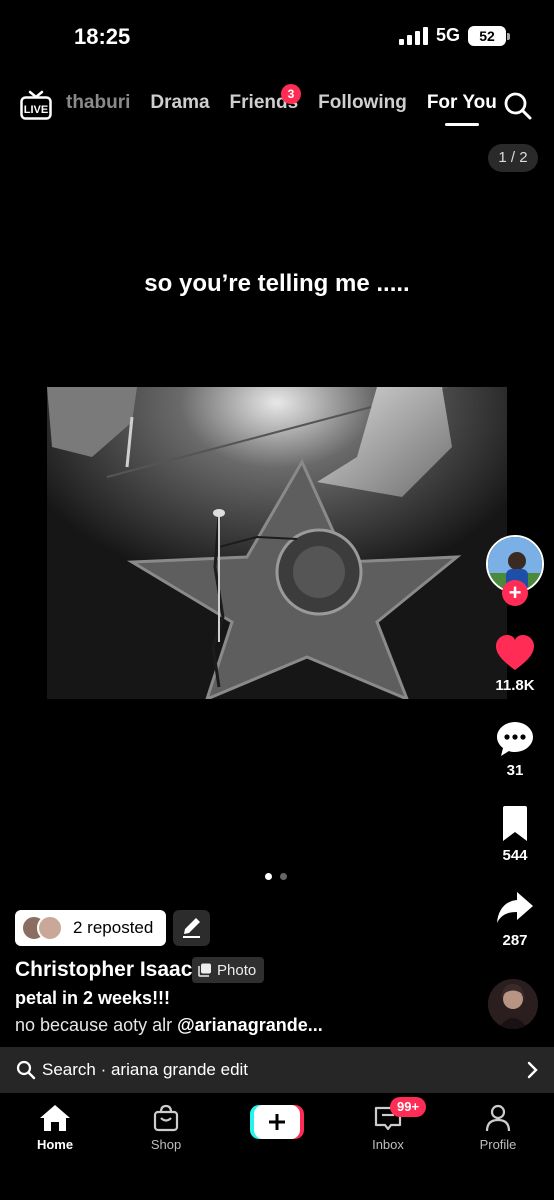 The image size is (554, 1200). What do you see at coordinates (36, 110) in the screenshot?
I see `svg-text: LIVE` at bounding box center [36, 110].